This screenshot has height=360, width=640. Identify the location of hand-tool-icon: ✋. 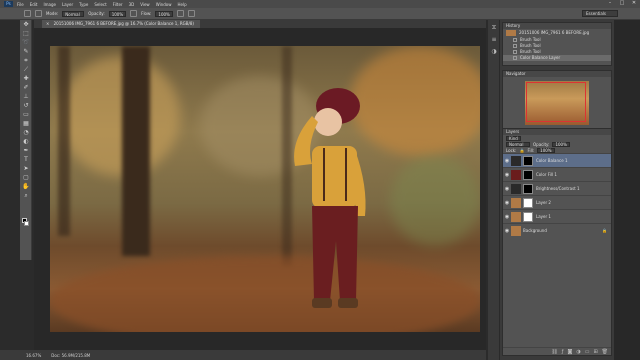
(26, 187).